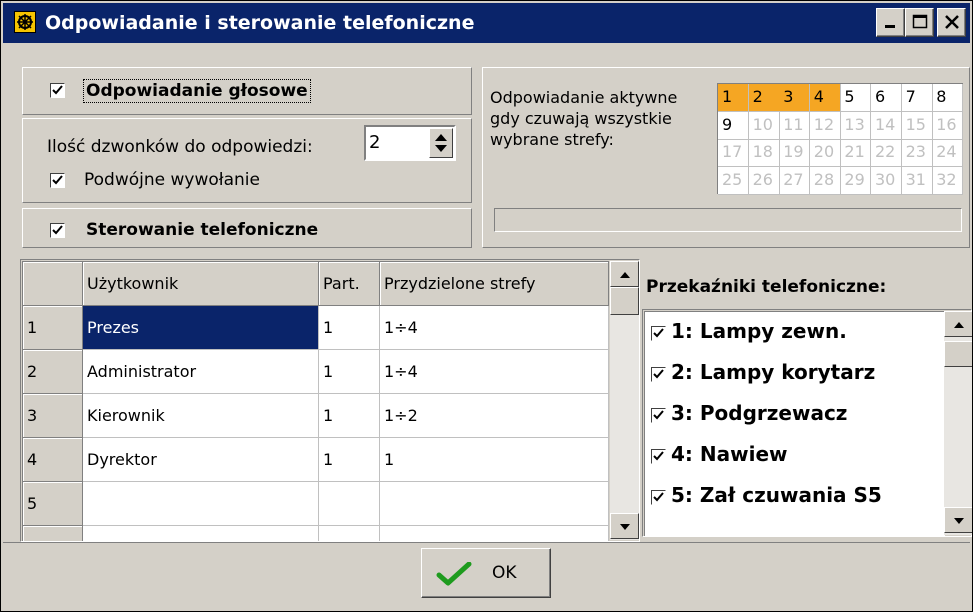 The image size is (973, 612). What do you see at coordinates (349, 284) in the screenshot?
I see `column-header: Part.` at bounding box center [349, 284].